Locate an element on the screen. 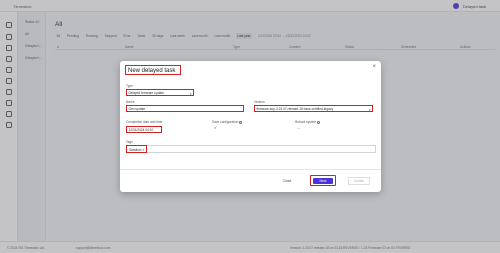 This screenshot has height=253, width=500. name-label: Name is located at coordinates (130, 102).